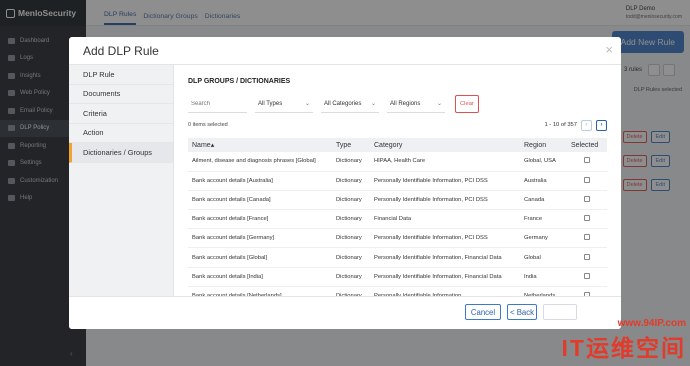  What do you see at coordinates (260, 277) in the screenshot?
I see `cell-name: Bank account details [India]` at bounding box center [260, 277].